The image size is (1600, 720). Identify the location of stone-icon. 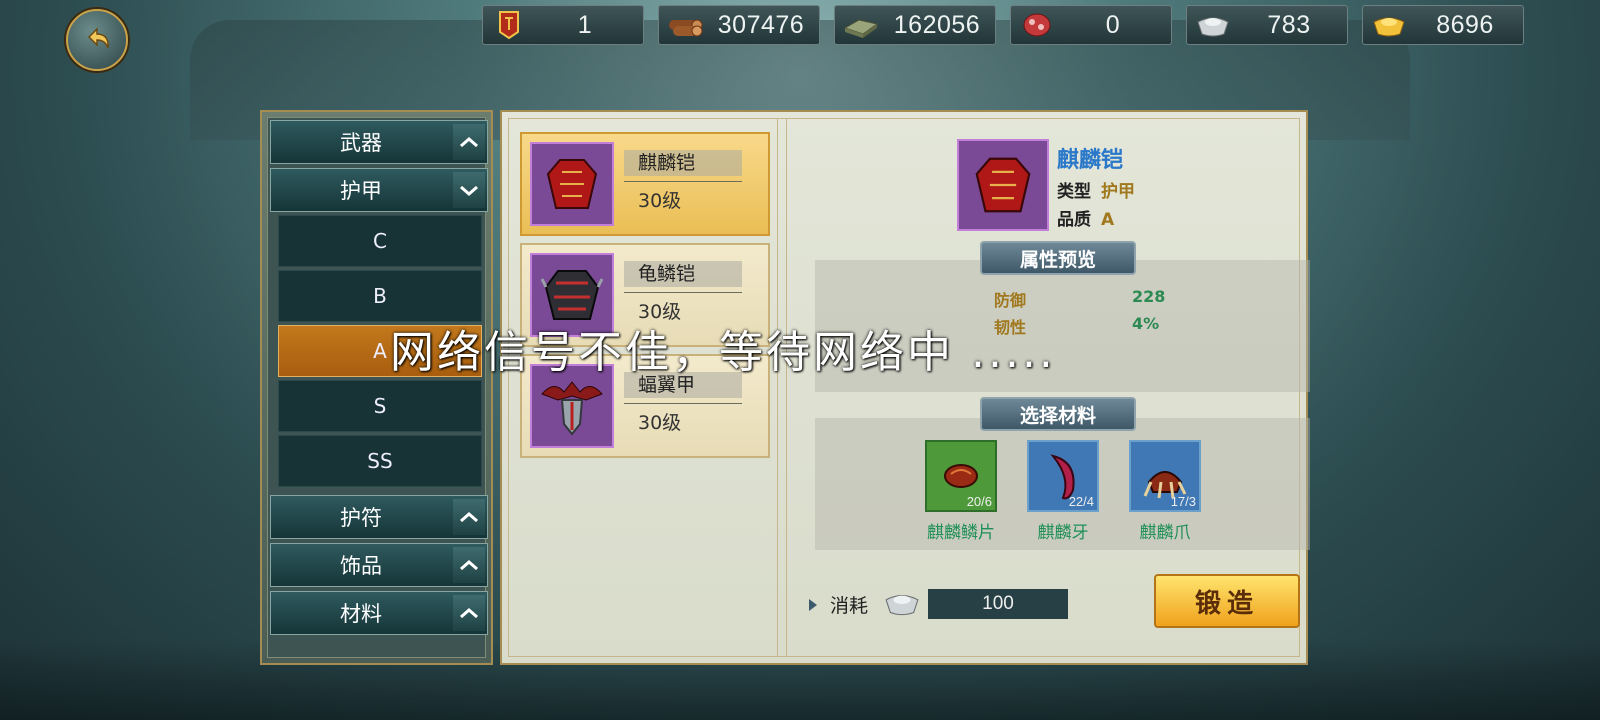
(861, 25).